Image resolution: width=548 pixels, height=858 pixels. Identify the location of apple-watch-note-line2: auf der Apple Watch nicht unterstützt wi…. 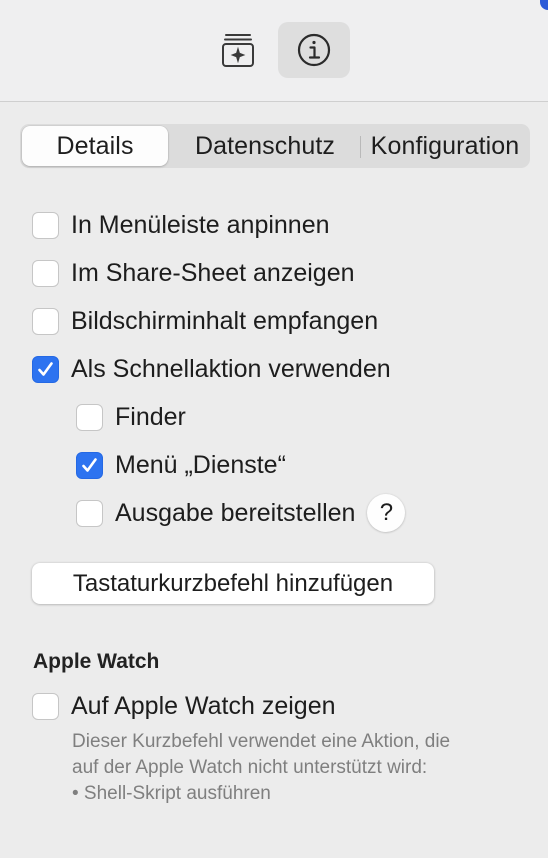
(250, 767).